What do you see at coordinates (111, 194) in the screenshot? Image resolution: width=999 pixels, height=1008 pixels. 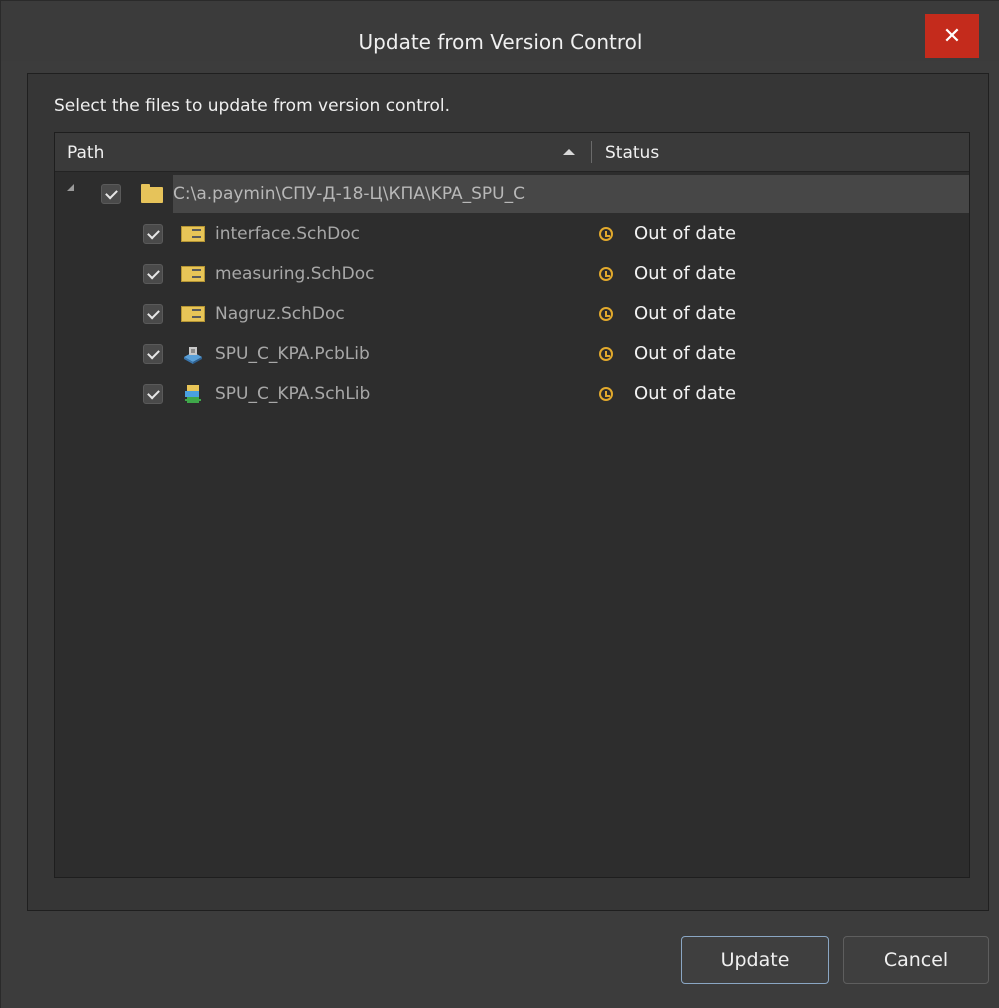 I see `root-checkbox` at bounding box center [111, 194].